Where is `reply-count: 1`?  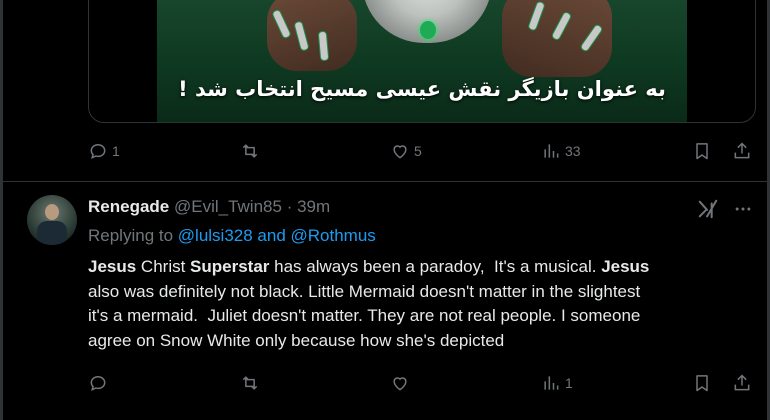
reply-count: 1 is located at coordinates (116, 151).